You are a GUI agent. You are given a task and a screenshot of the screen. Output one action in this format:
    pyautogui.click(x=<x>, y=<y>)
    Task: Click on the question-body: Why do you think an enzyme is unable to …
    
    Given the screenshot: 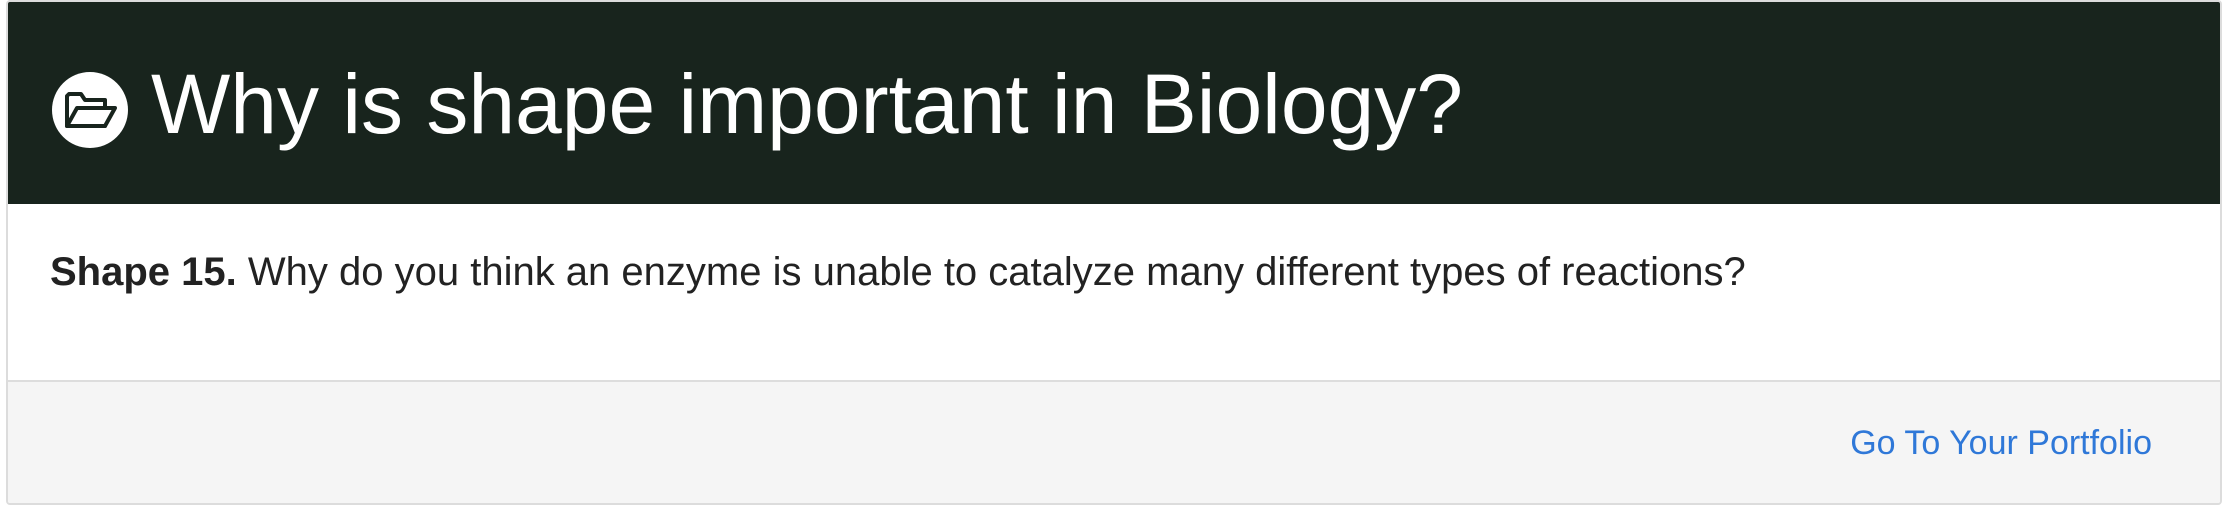 What is the action you would take?
    pyautogui.click(x=991, y=272)
    